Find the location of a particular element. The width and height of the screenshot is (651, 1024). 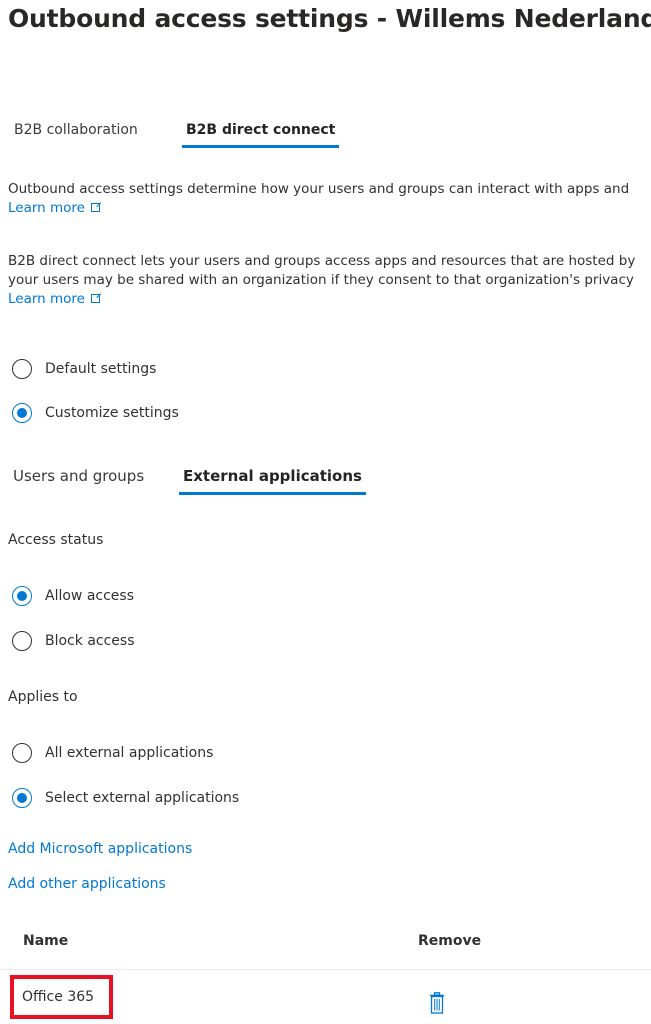

tab-b2b-direct-connect: B2B direct connect is located at coordinates (260, 135).